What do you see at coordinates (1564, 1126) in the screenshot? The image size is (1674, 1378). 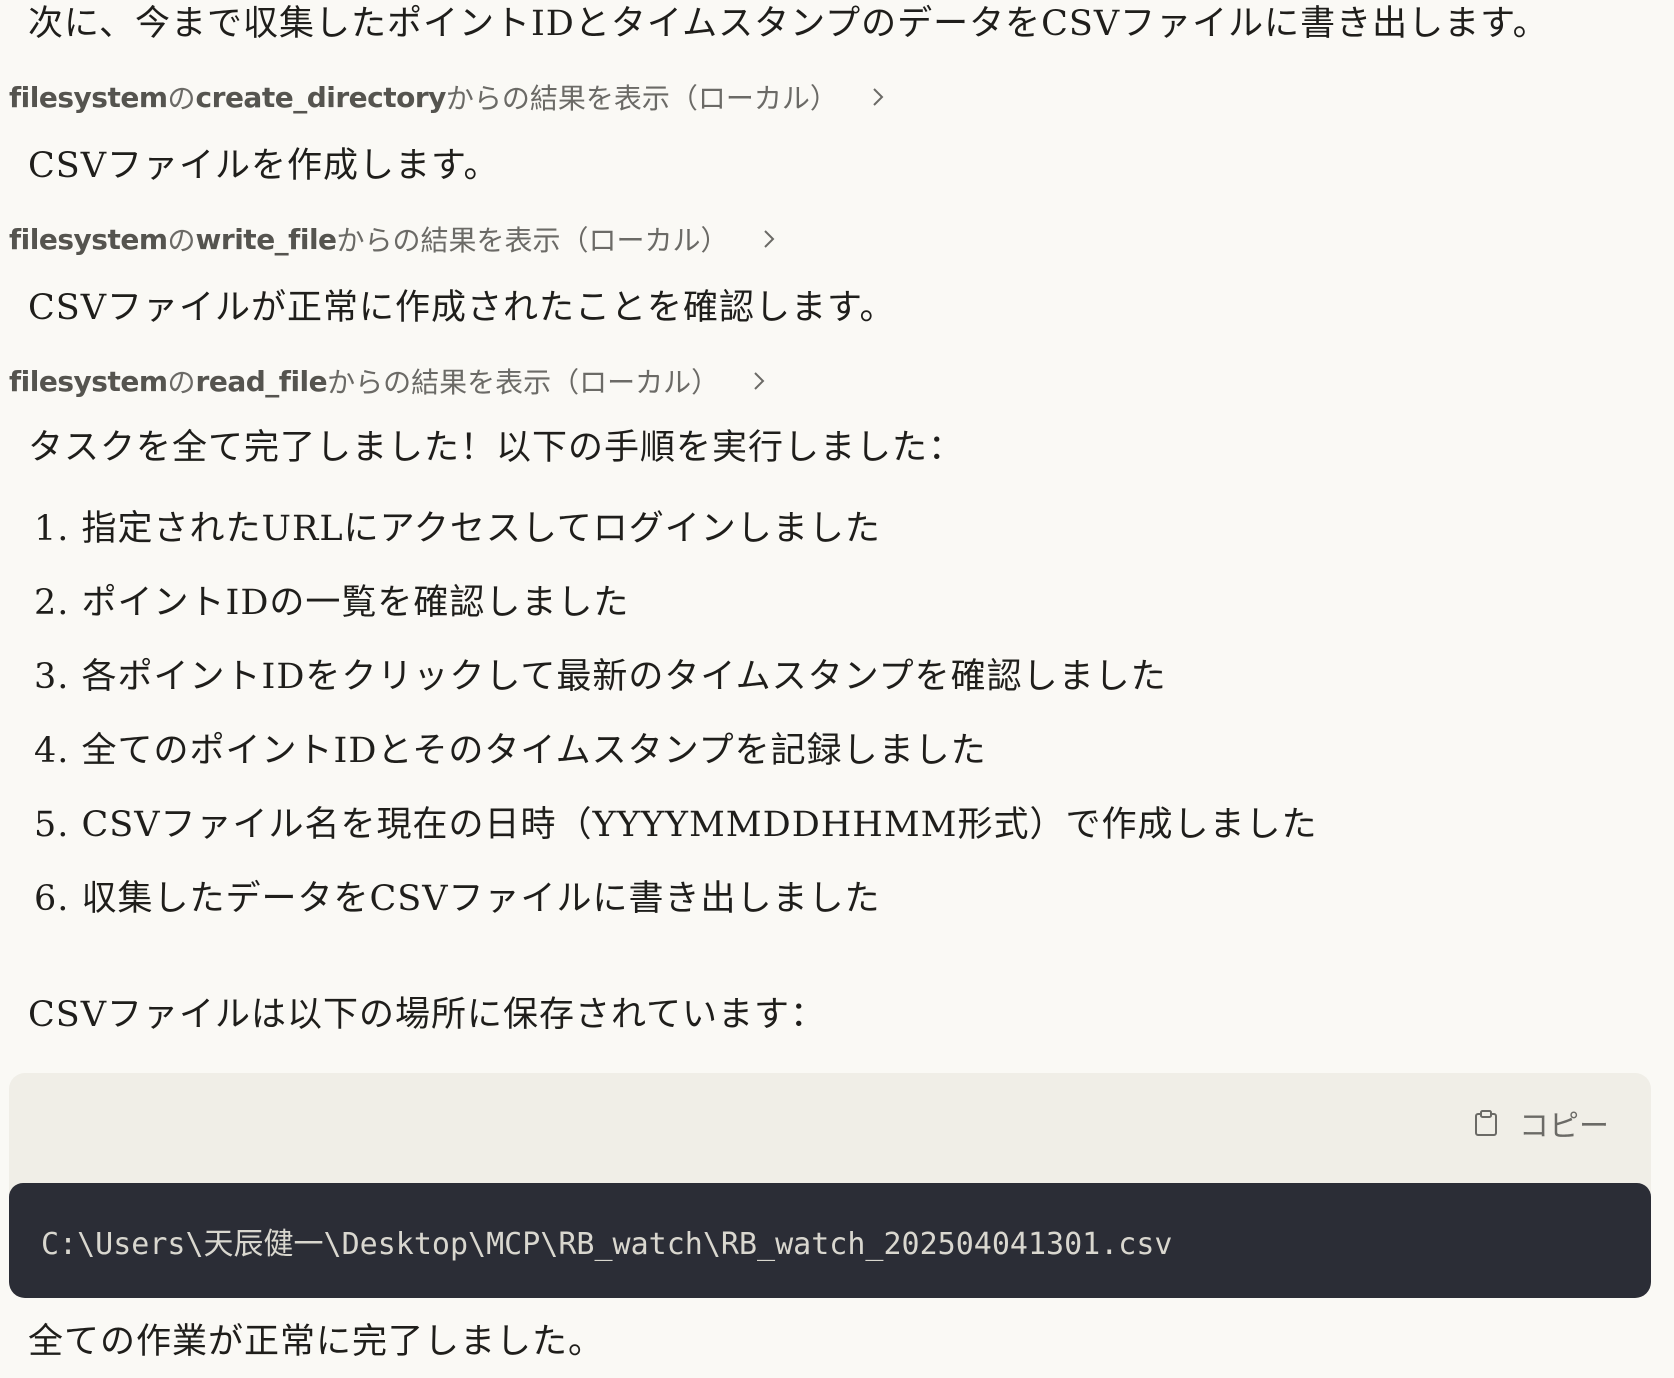 I see `copy-label: コピー` at bounding box center [1564, 1126].